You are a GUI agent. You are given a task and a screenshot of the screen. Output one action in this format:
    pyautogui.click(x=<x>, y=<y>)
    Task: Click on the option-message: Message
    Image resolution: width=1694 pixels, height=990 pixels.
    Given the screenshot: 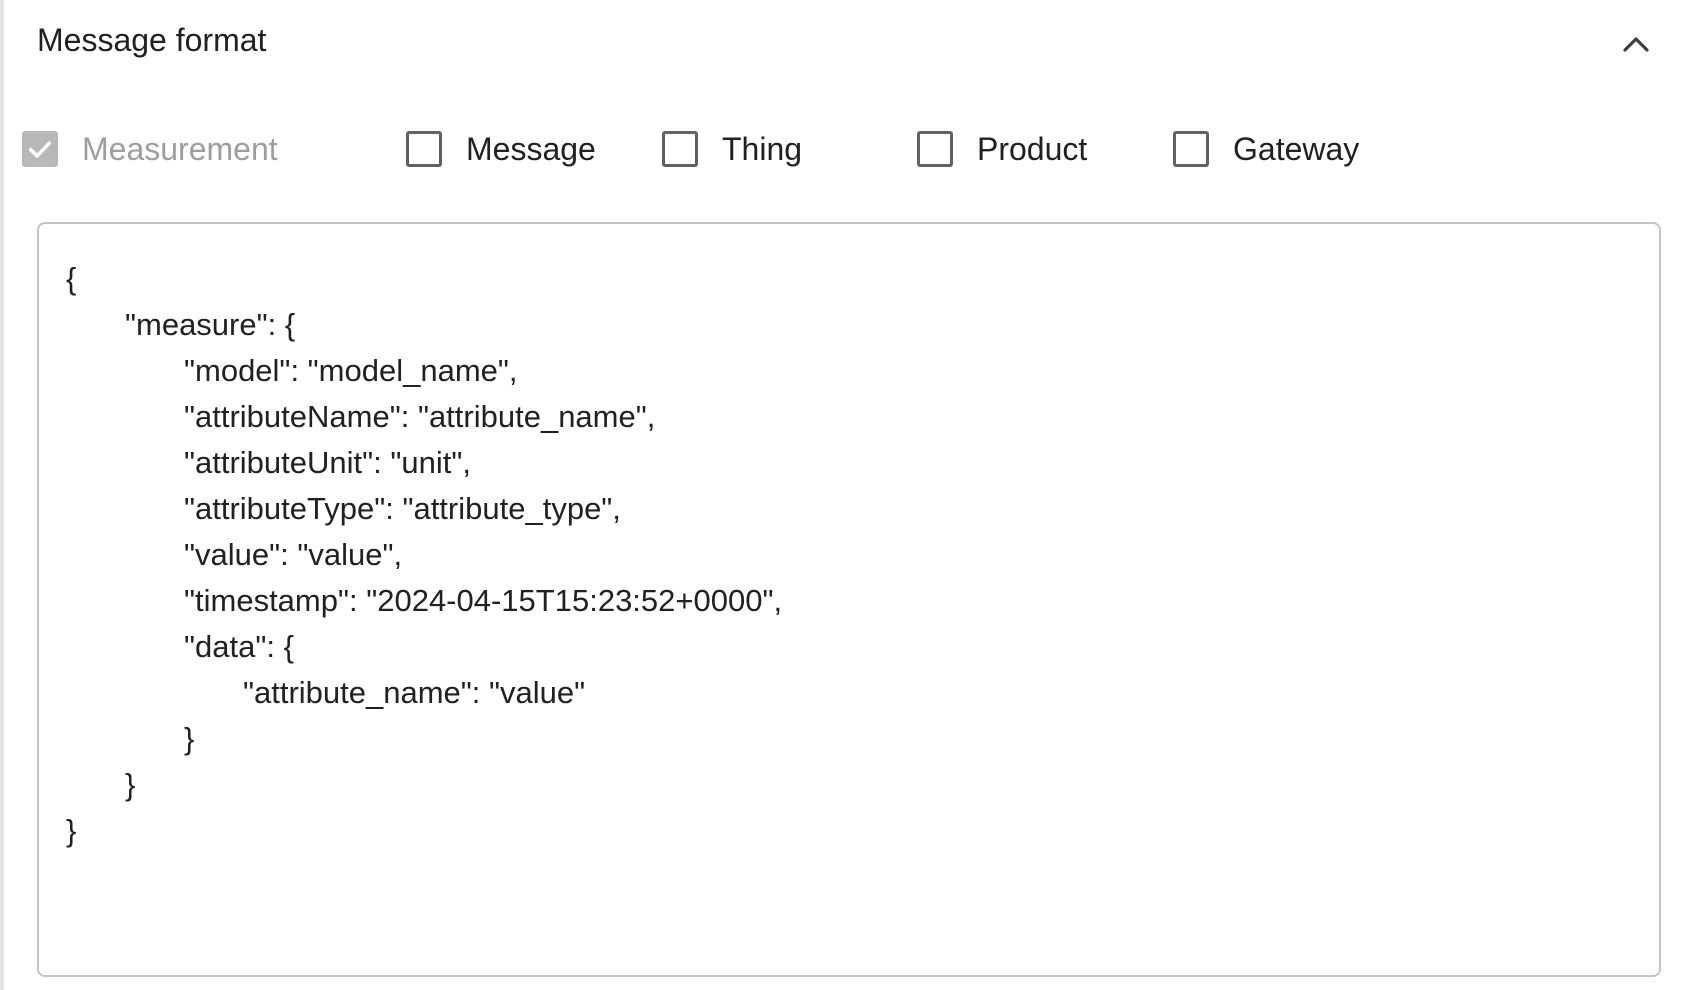 What is the action you would take?
    pyautogui.click(x=501, y=149)
    